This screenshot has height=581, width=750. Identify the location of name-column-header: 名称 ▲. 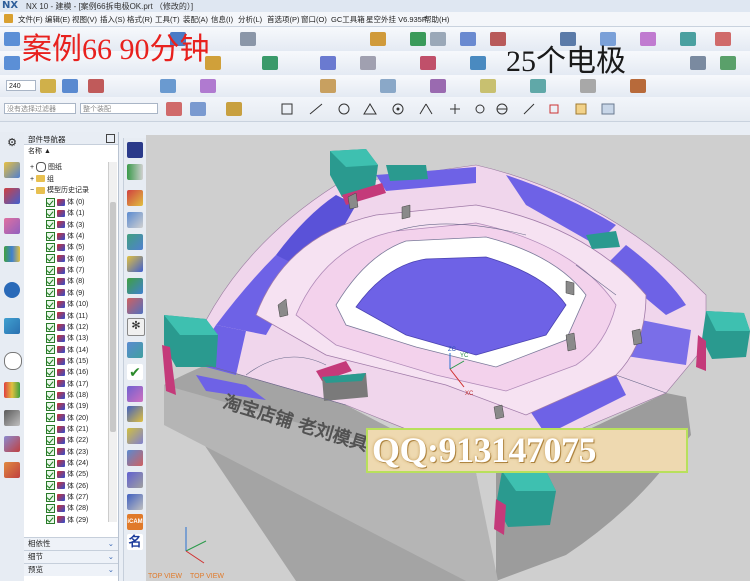
(39, 151).